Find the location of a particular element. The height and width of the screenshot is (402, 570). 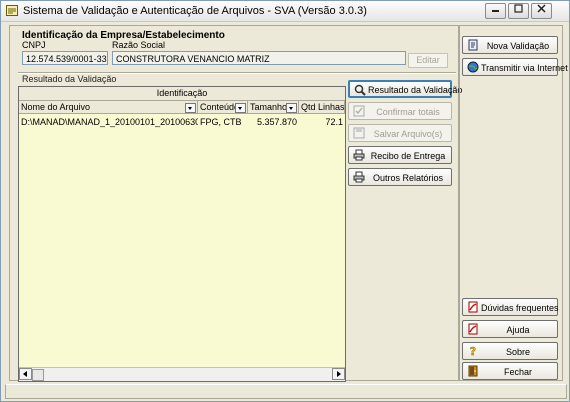

cell-tamanho: 5.357.870 is located at coordinates (276, 122).